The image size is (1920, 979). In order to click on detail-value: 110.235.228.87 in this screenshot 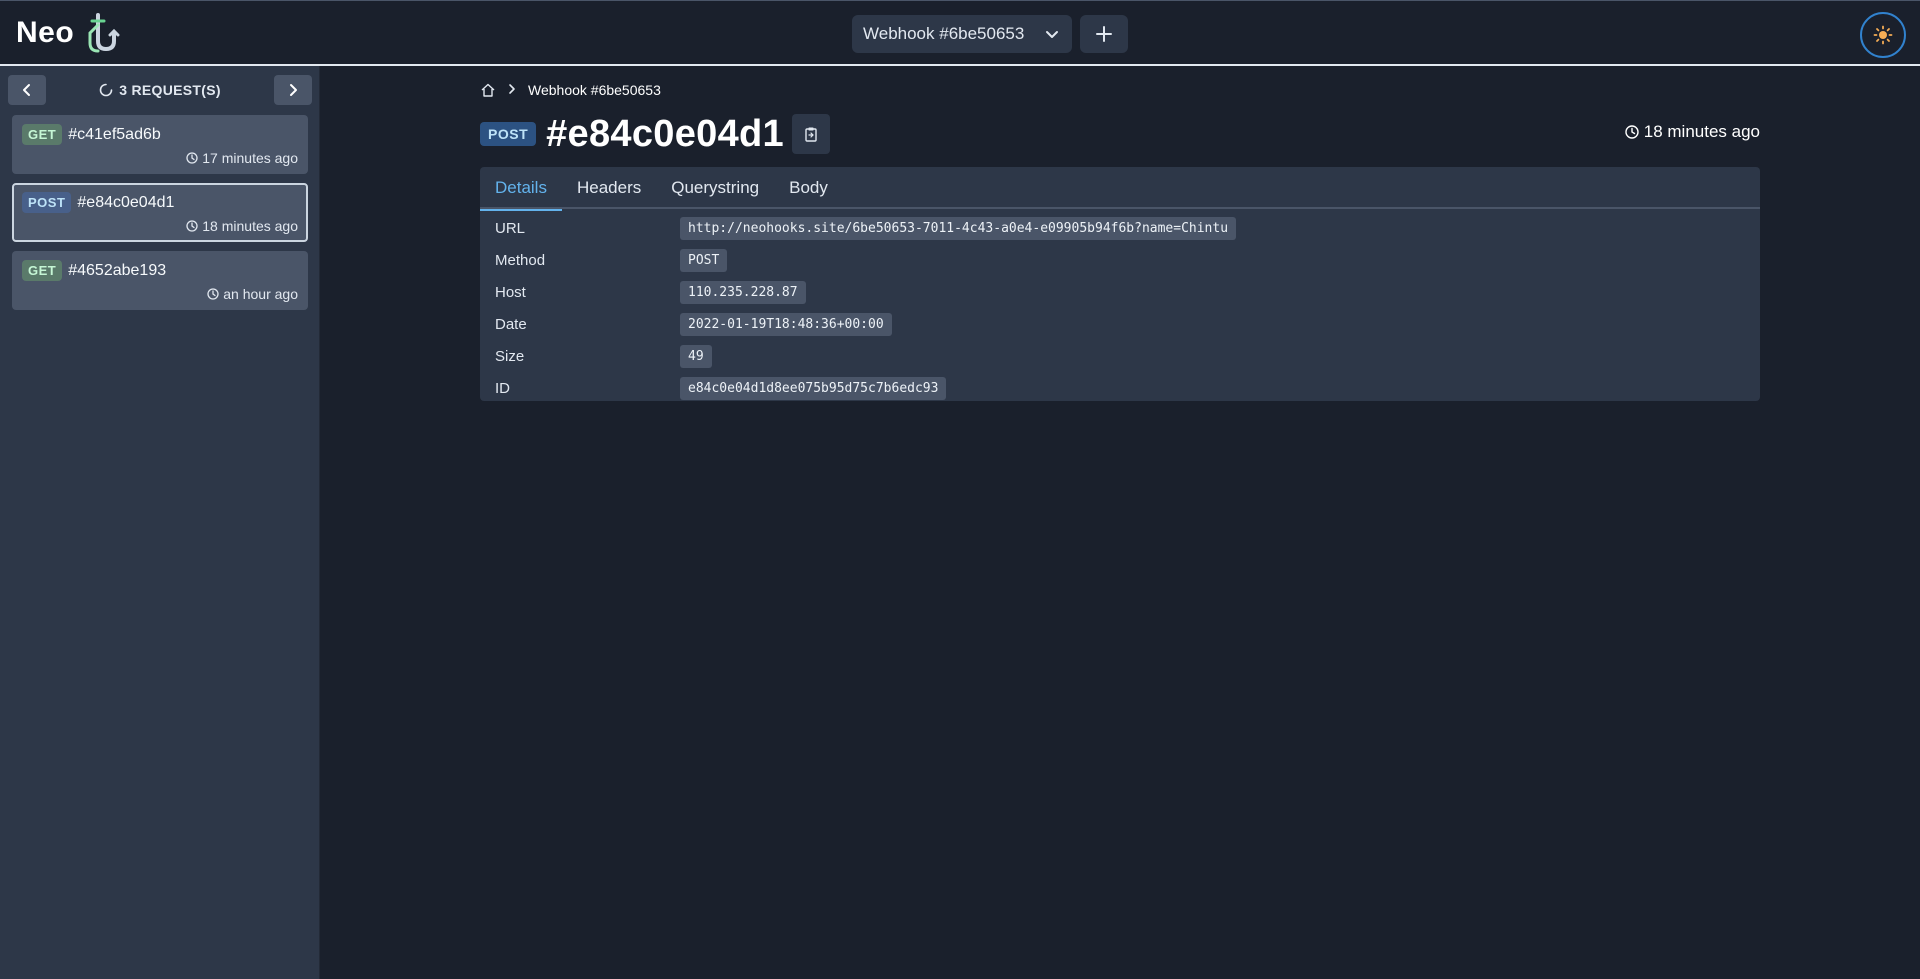, I will do `click(743, 292)`.